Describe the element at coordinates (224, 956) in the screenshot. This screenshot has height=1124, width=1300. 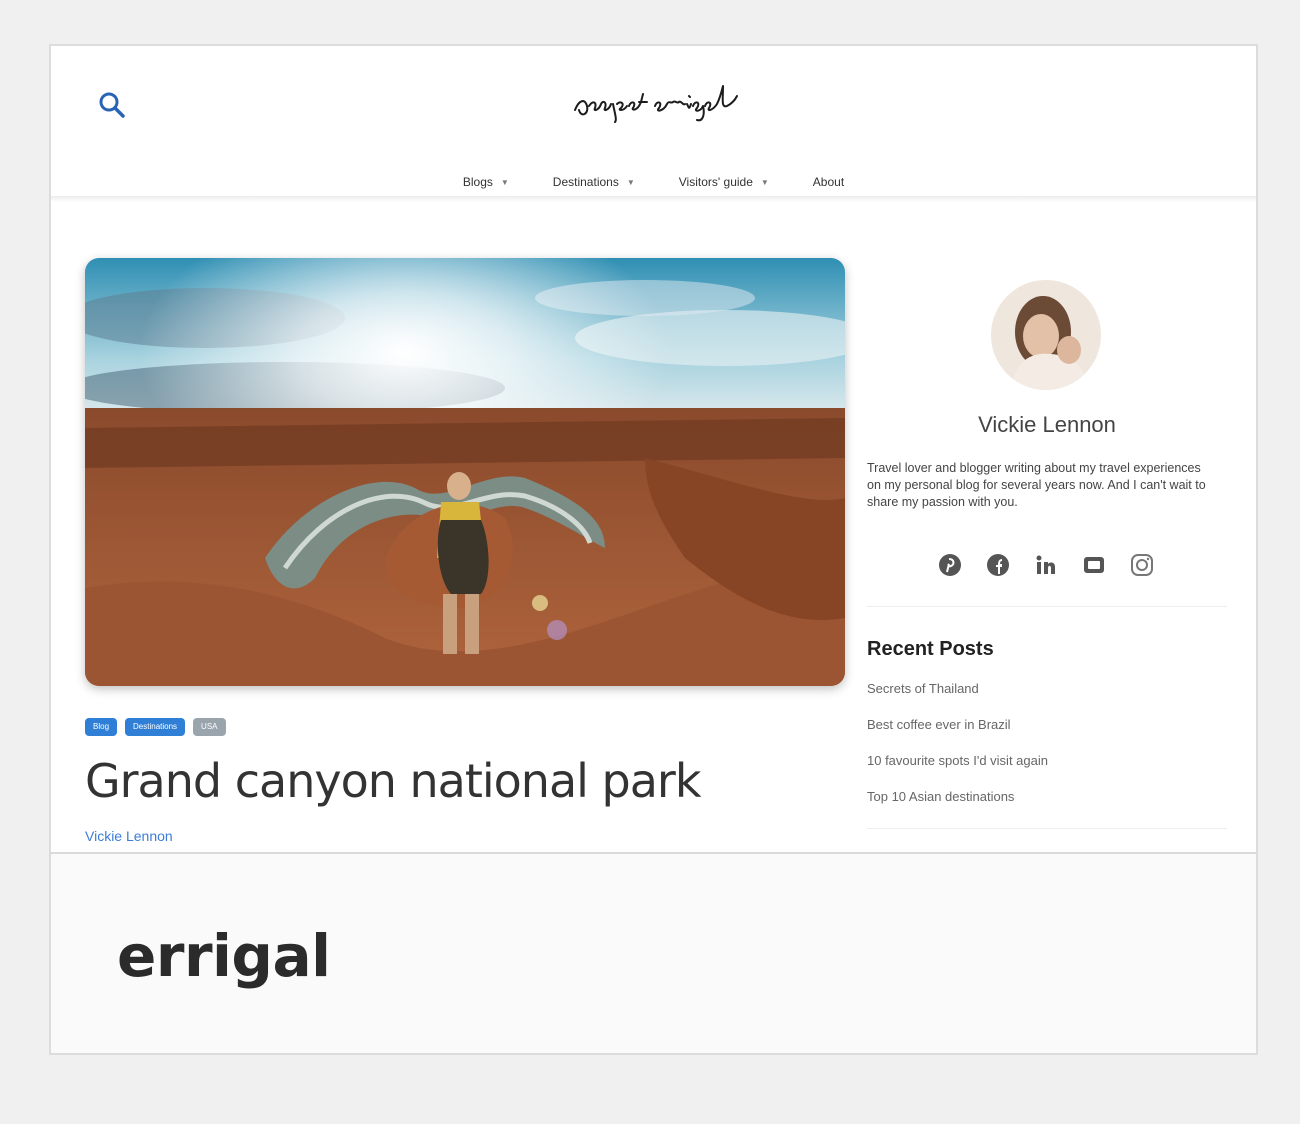
I see `theme-name: errigal` at that location.